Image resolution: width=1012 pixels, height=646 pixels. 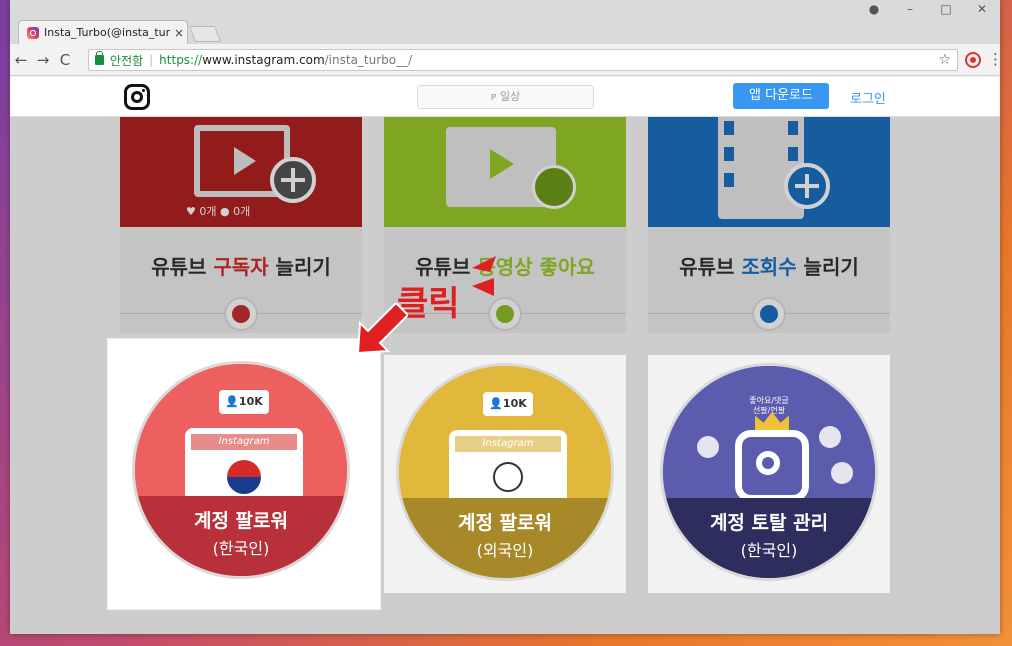 I want to click on search-input: ᴘ 일상, so click(x=505, y=97).